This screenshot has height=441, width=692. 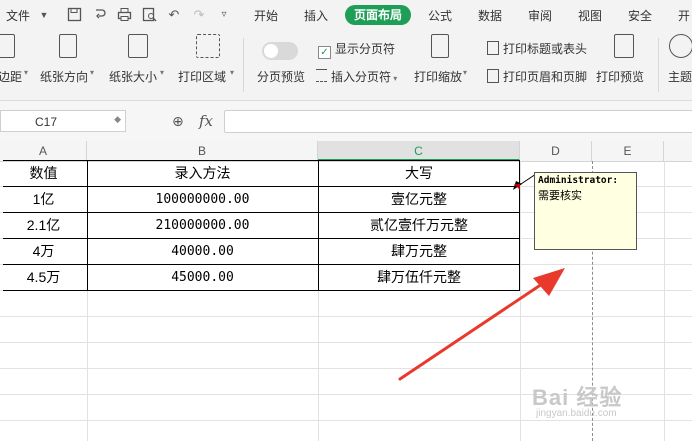 What do you see at coordinates (590, 15) in the screenshot?
I see `tab-view: 视图` at bounding box center [590, 15].